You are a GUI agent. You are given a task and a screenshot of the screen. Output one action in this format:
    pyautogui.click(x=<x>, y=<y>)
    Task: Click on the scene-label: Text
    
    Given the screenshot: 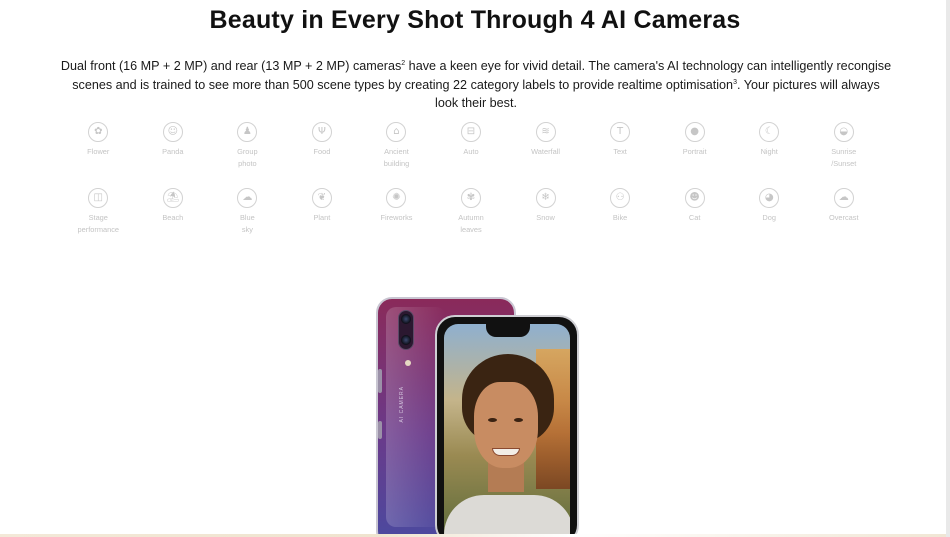 What is the action you would take?
    pyautogui.click(x=620, y=151)
    